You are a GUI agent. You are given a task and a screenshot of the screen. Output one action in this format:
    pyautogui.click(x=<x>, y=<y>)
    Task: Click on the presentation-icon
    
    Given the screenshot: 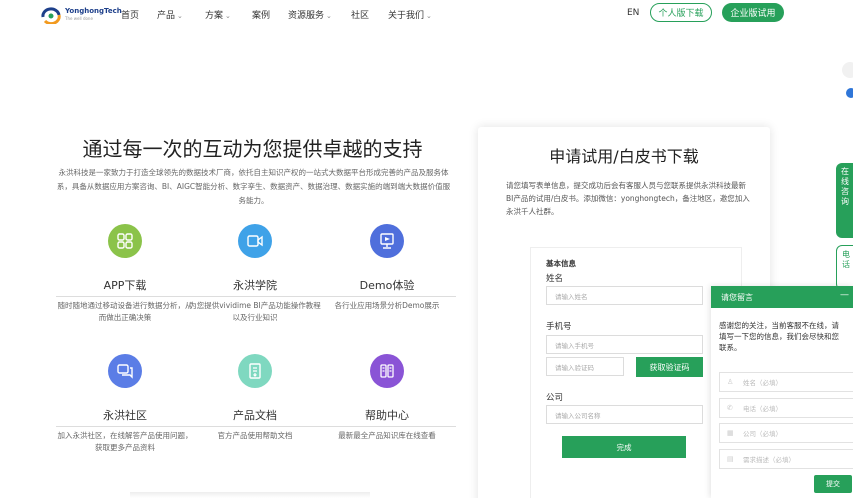 What is the action you would take?
    pyautogui.click(x=387, y=241)
    